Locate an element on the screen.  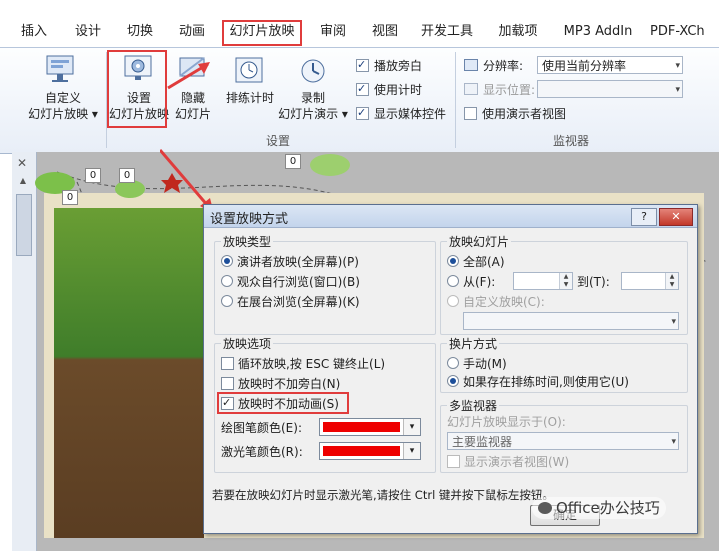
from-slide-spinner: ▲ ▼ is located at coordinates (543, 281).